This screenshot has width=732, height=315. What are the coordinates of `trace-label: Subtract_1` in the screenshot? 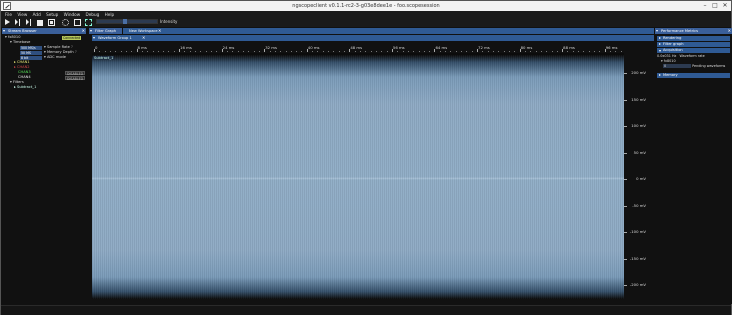 It's located at (104, 58).